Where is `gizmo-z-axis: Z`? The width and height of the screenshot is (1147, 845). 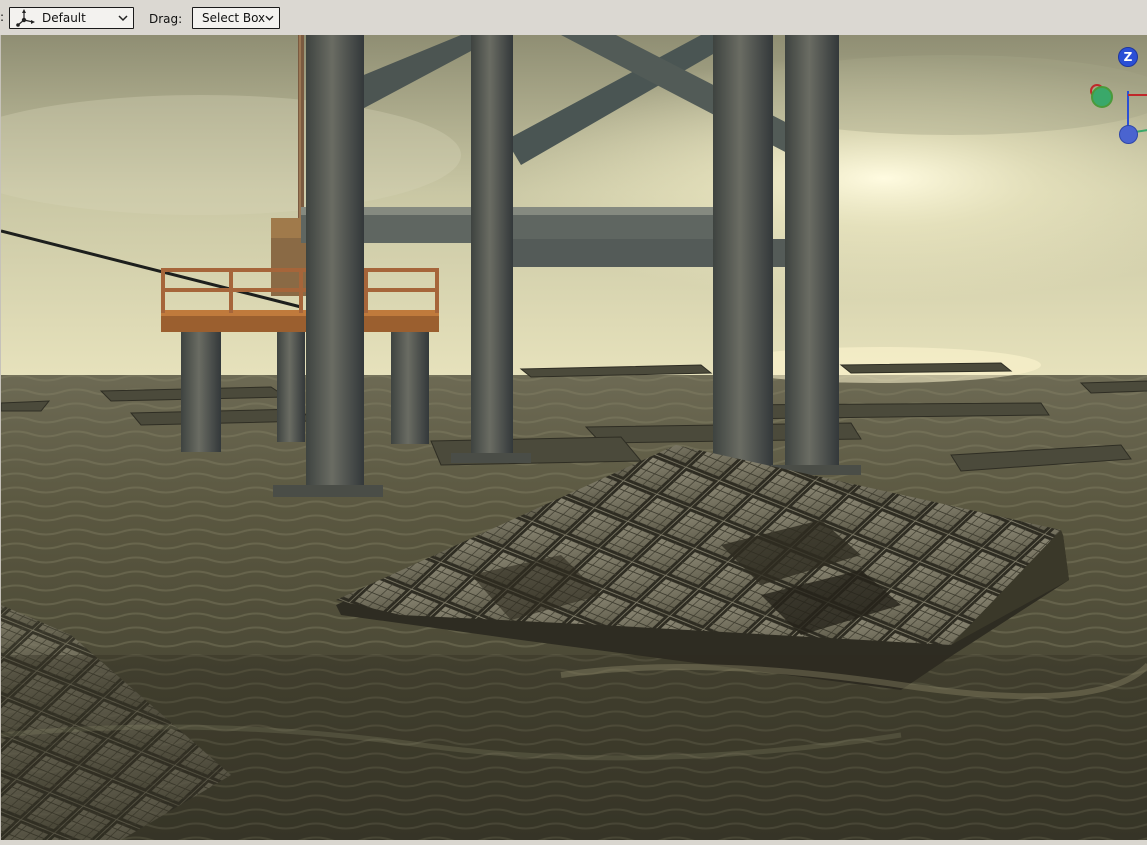 gizmo-z-axis: Z is located at coordinates (1128, 57).